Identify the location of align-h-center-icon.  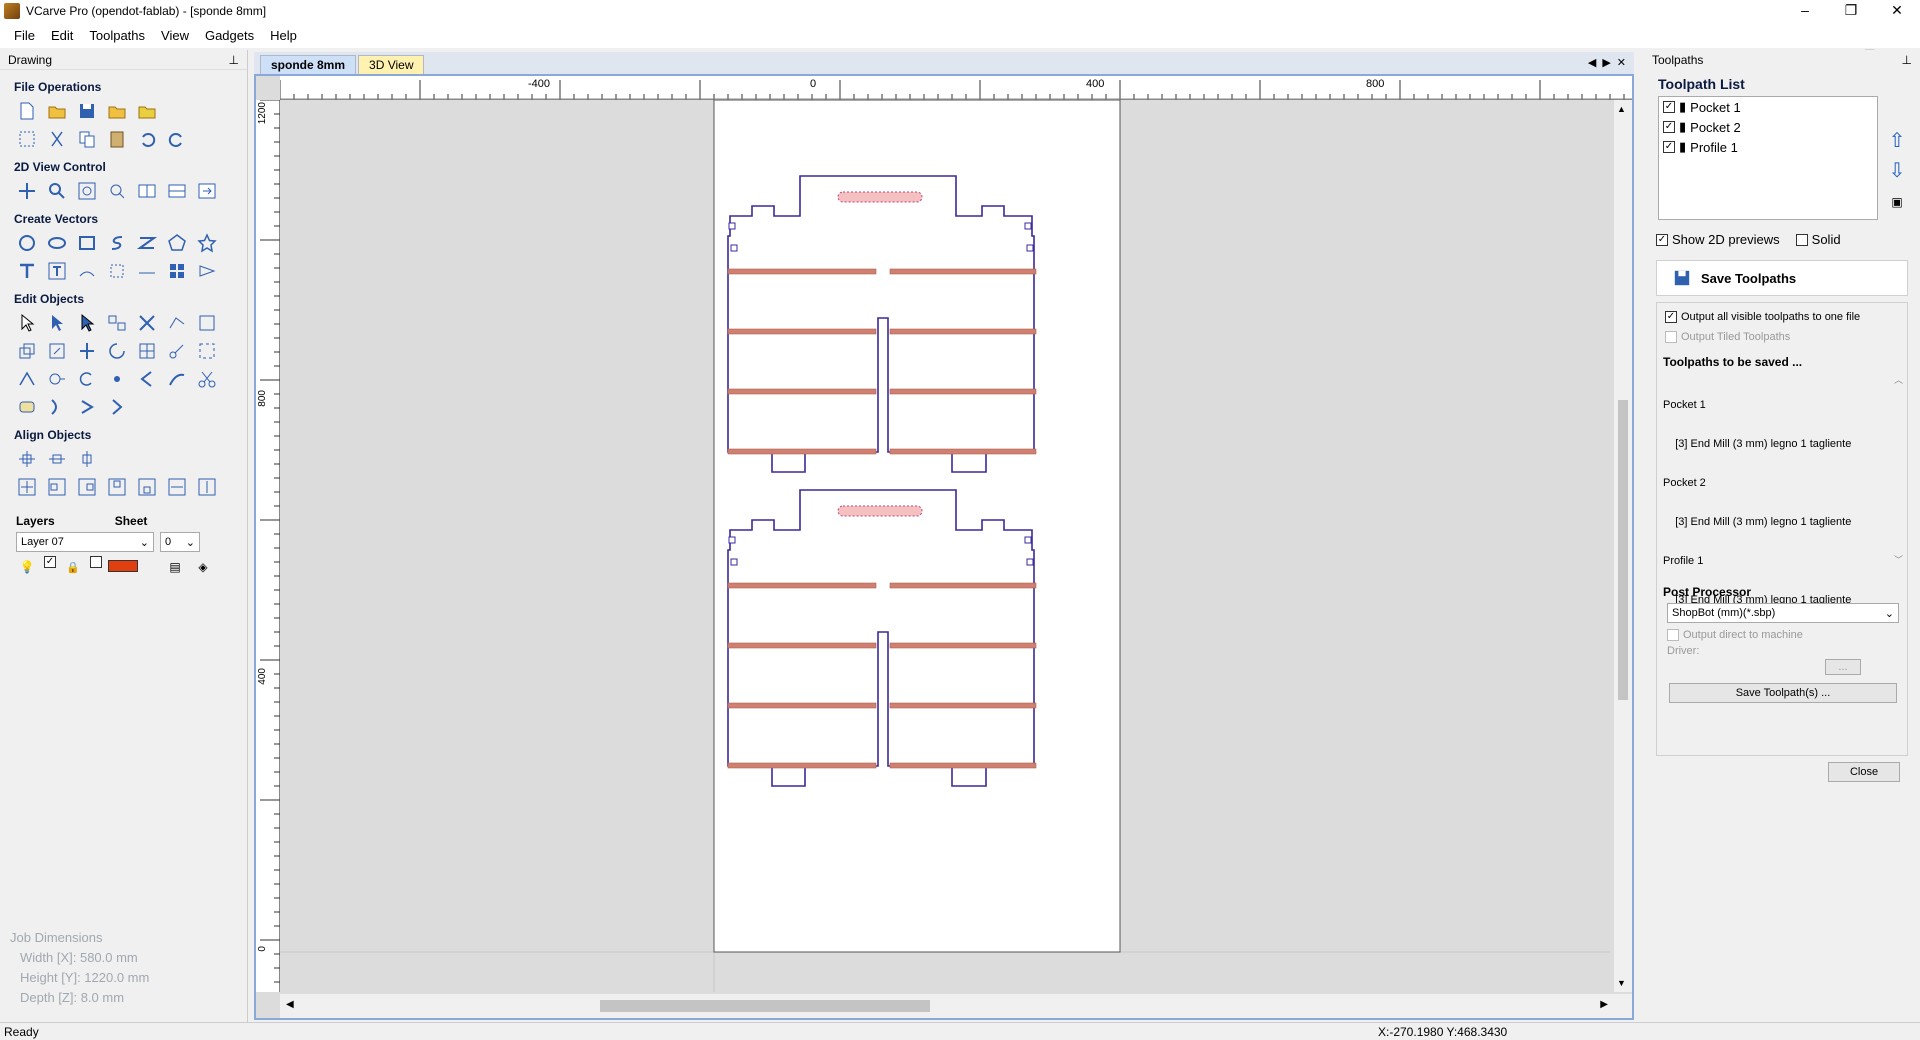
(57, 459).